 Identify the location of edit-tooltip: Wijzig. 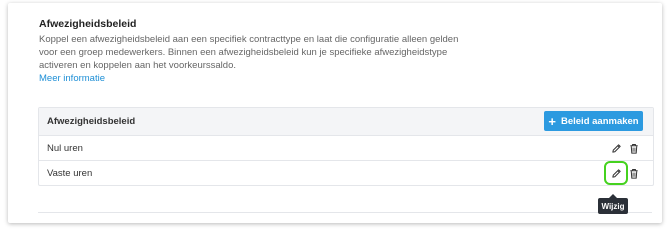
(613, 204).